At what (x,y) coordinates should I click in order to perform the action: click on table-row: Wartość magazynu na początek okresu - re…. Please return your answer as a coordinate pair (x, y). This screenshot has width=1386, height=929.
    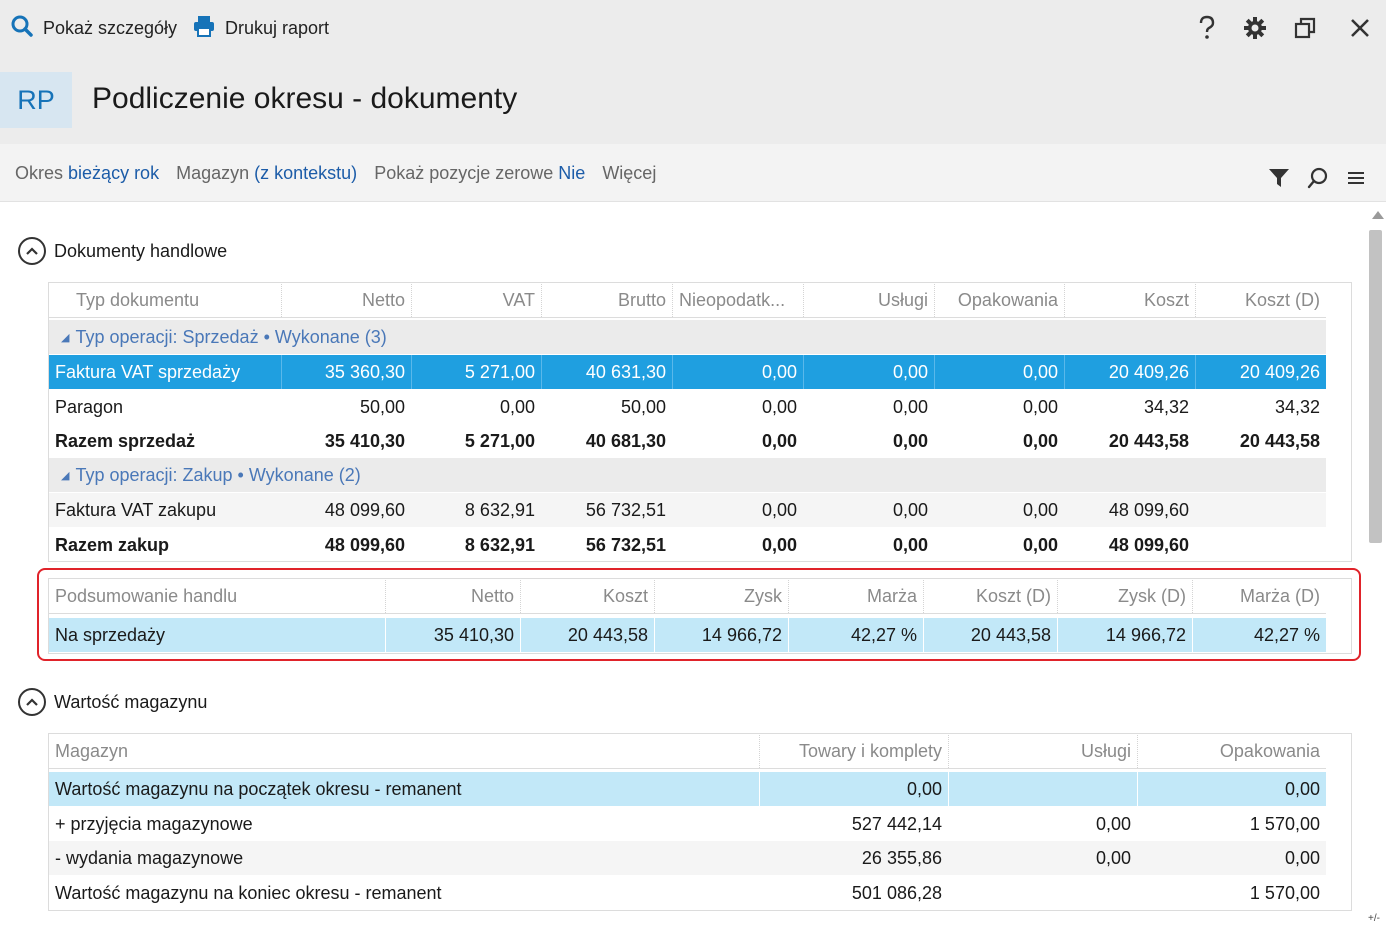
    Looking at the image, I should click on (687, 789).